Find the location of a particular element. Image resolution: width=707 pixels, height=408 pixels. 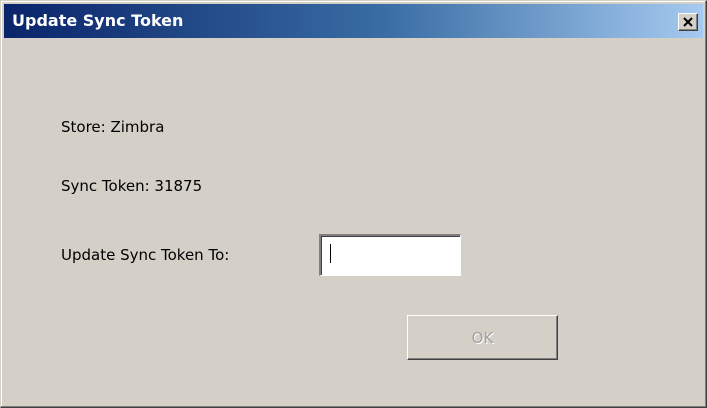

close-icon is located at coordinates (688, 22).